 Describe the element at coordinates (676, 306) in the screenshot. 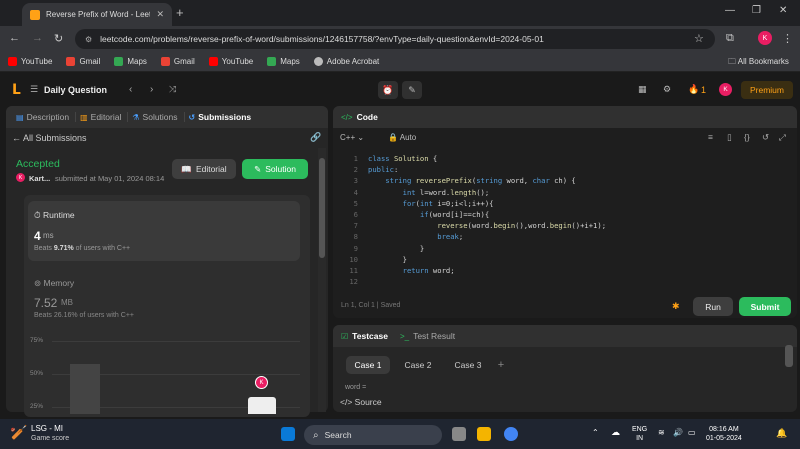

I see `debugger-icon: ✱` at that location.